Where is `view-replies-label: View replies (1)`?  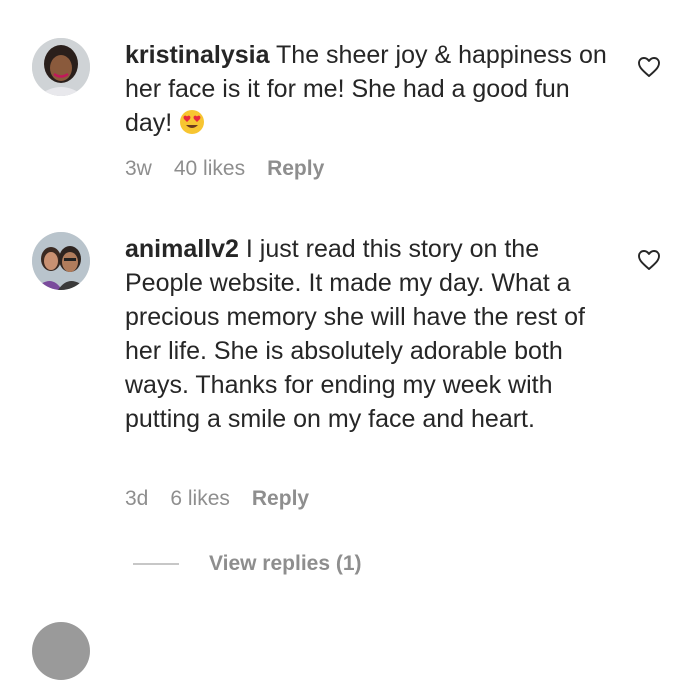 view-replies-label: View replies (1) is located at coordinates (285, 563).